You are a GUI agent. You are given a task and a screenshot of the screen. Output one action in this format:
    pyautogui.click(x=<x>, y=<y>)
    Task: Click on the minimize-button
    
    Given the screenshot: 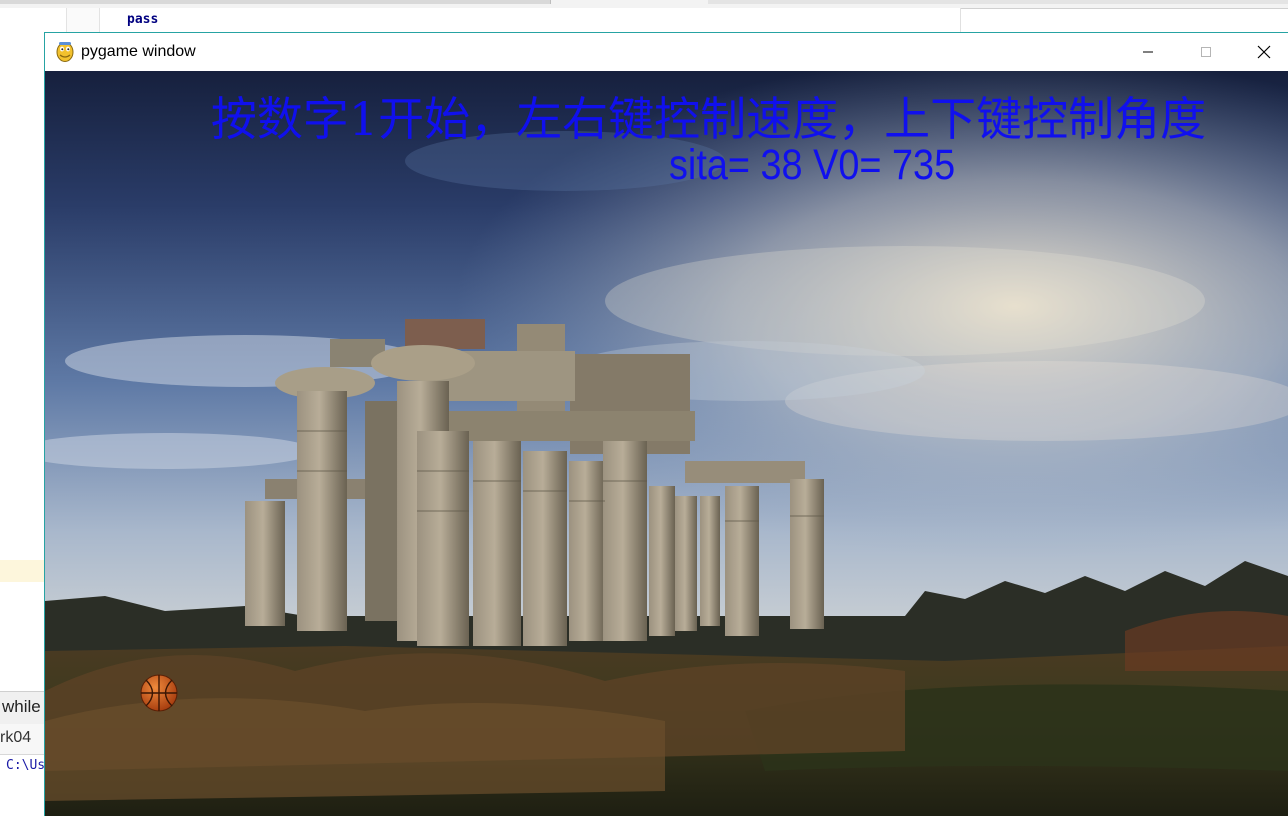 What is the action you would take?
    pyautogui.click(x=1148, y=52)
    